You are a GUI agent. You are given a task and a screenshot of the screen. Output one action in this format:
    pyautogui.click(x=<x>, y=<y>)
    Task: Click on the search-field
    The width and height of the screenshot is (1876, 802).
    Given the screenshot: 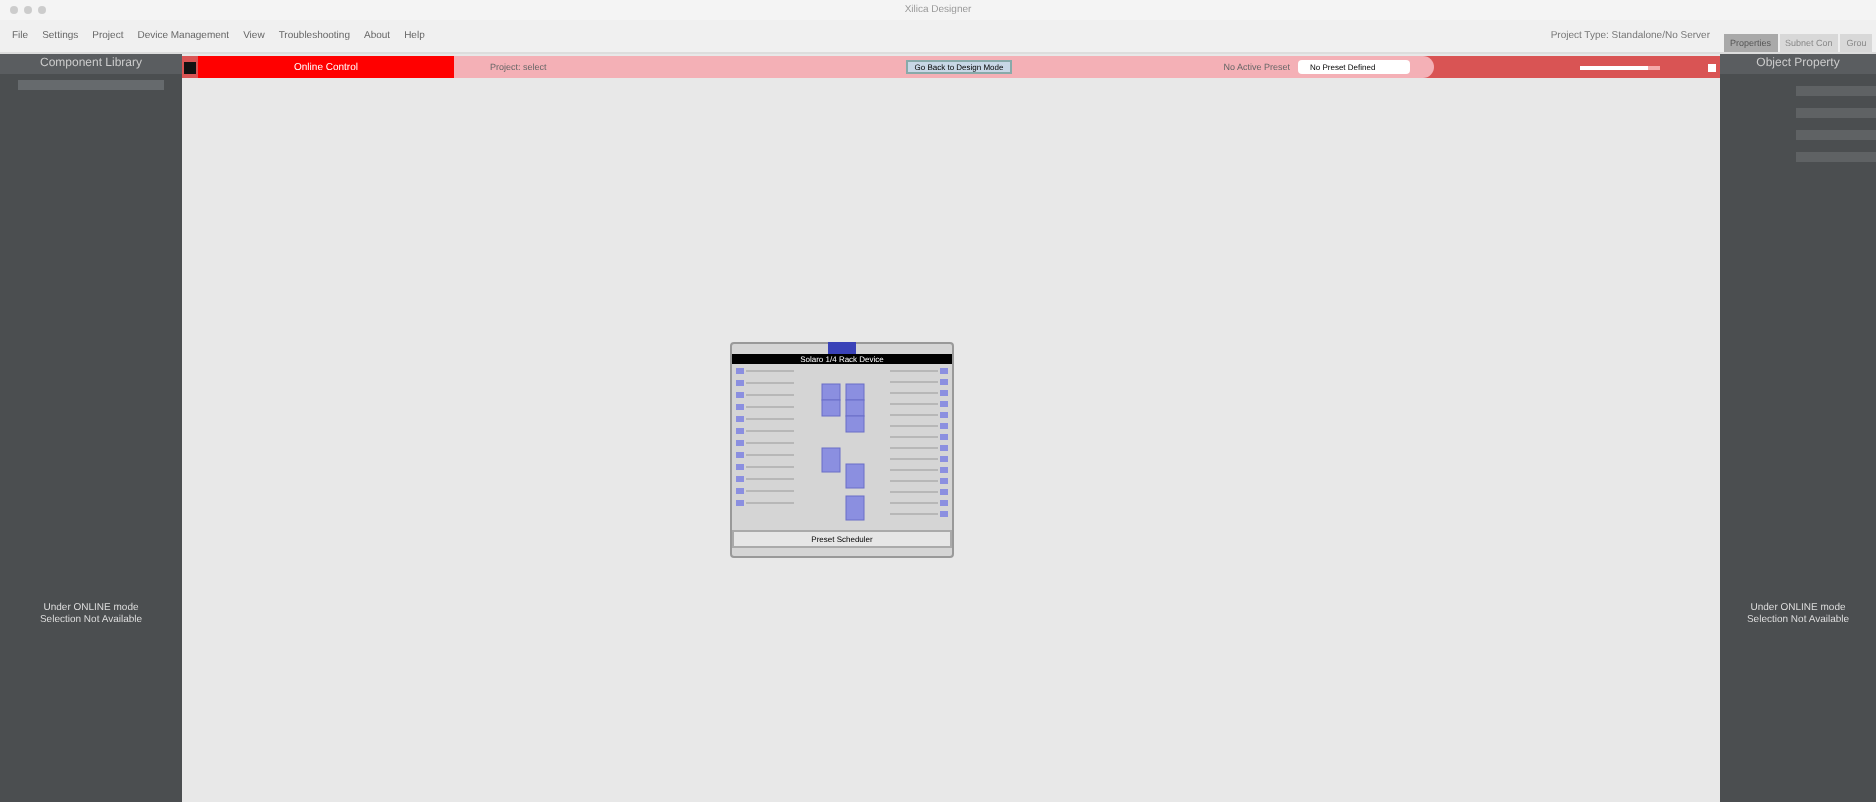 What is the action you would take?
    pyautogui.click(x=91, y=85)
    